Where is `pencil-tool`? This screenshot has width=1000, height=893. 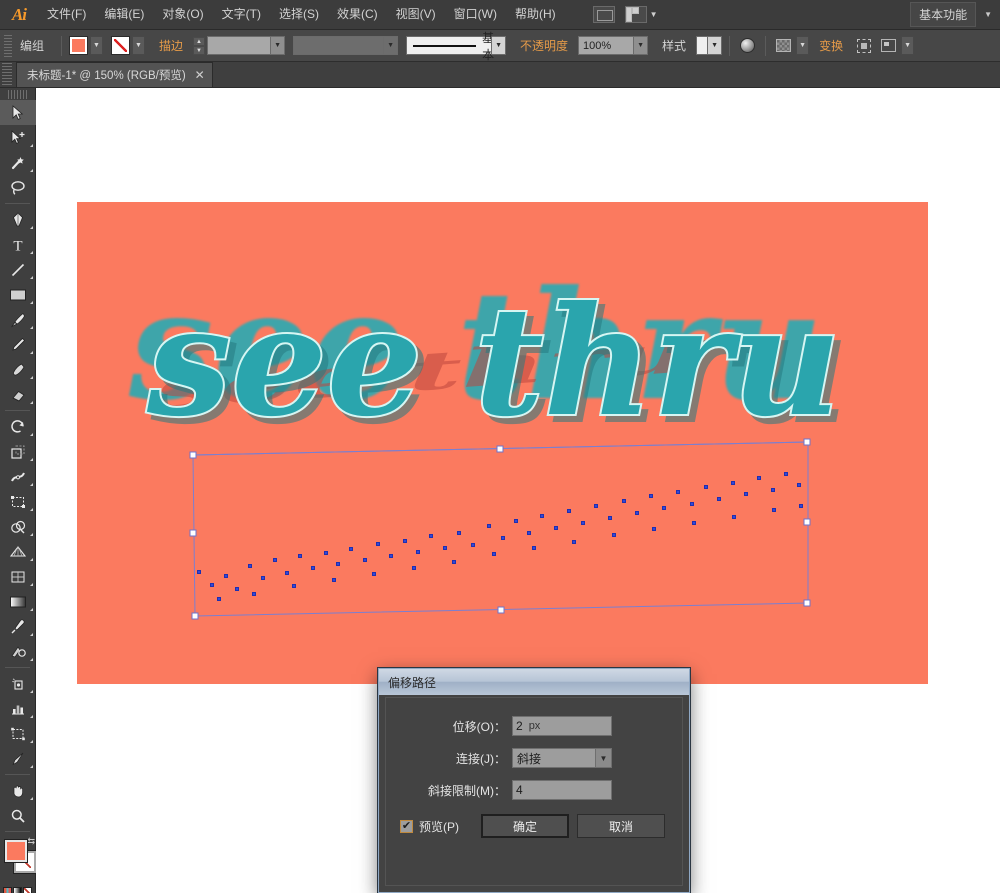 pencil-tool is located at coordinates (18, 344).